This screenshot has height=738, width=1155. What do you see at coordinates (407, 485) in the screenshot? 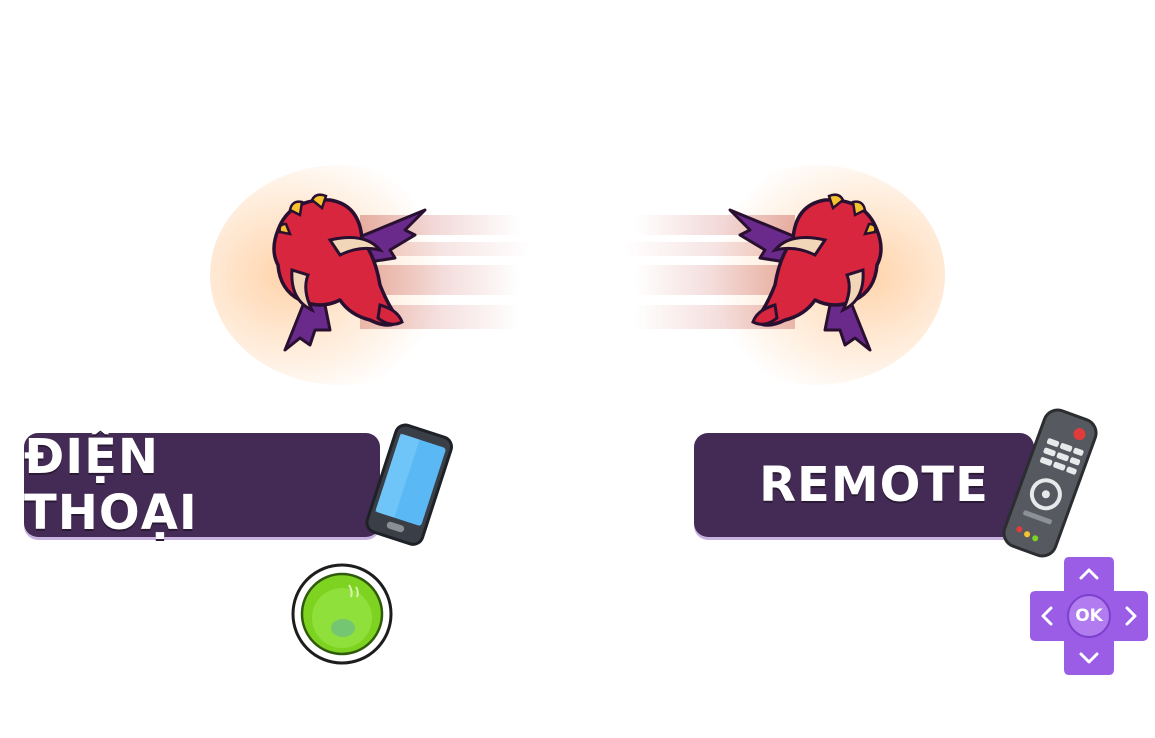
I see `smartphone-icon` at bounding box center [407, 485].